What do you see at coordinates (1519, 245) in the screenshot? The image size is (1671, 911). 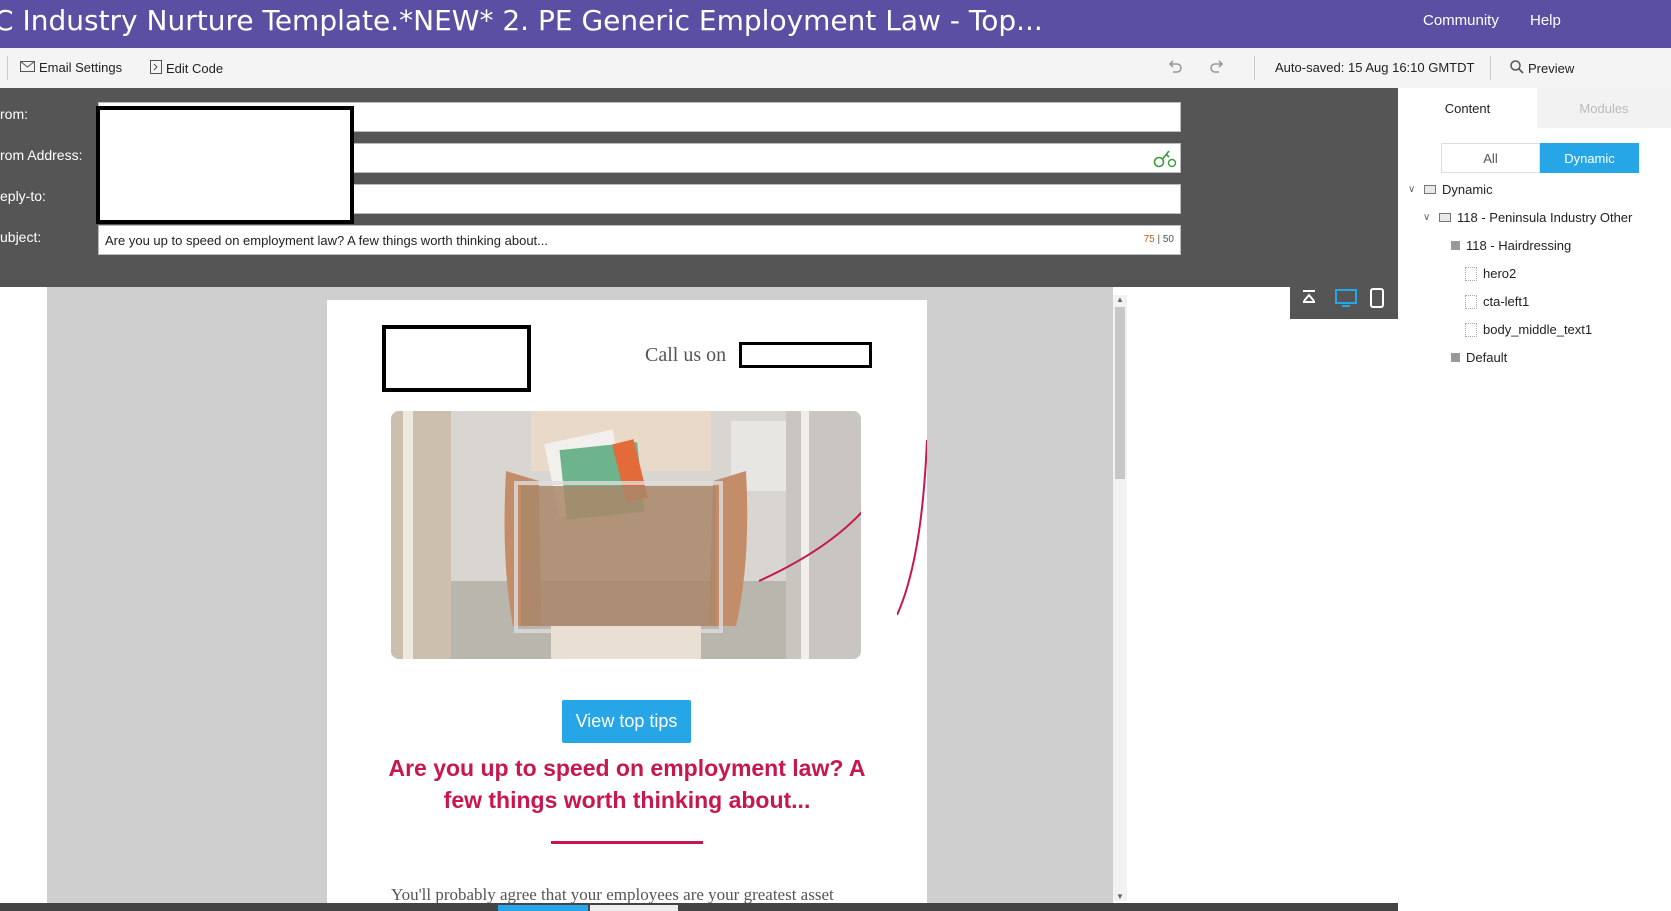 I see `tree-segment-label: 118 - Hairdressing` at bounding box center [1519, 245].